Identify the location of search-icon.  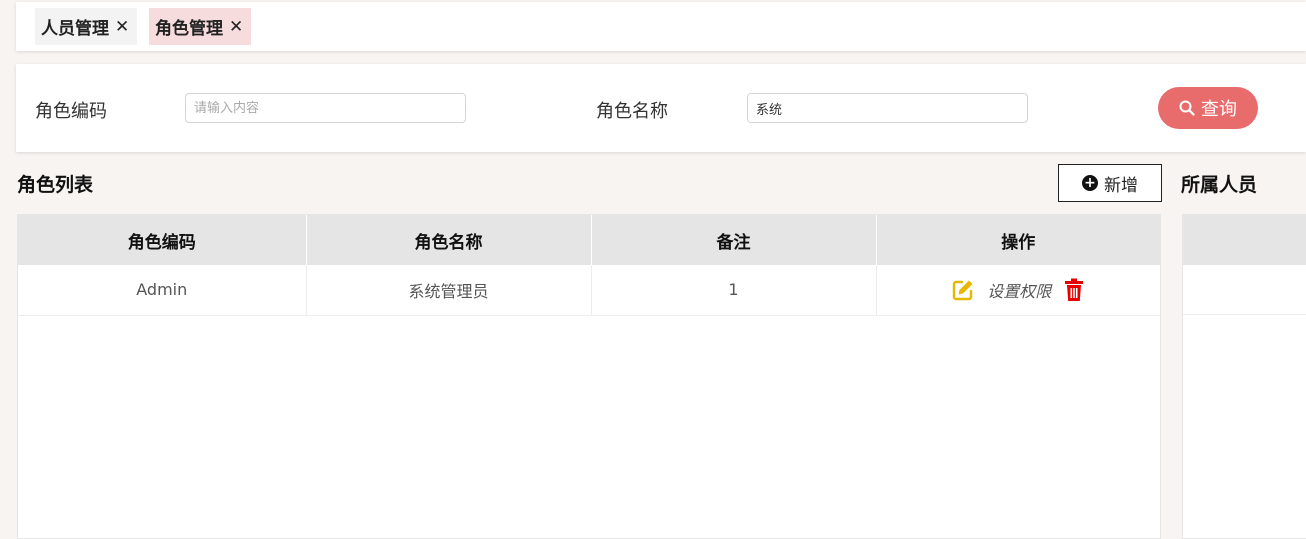
(1187, 108).